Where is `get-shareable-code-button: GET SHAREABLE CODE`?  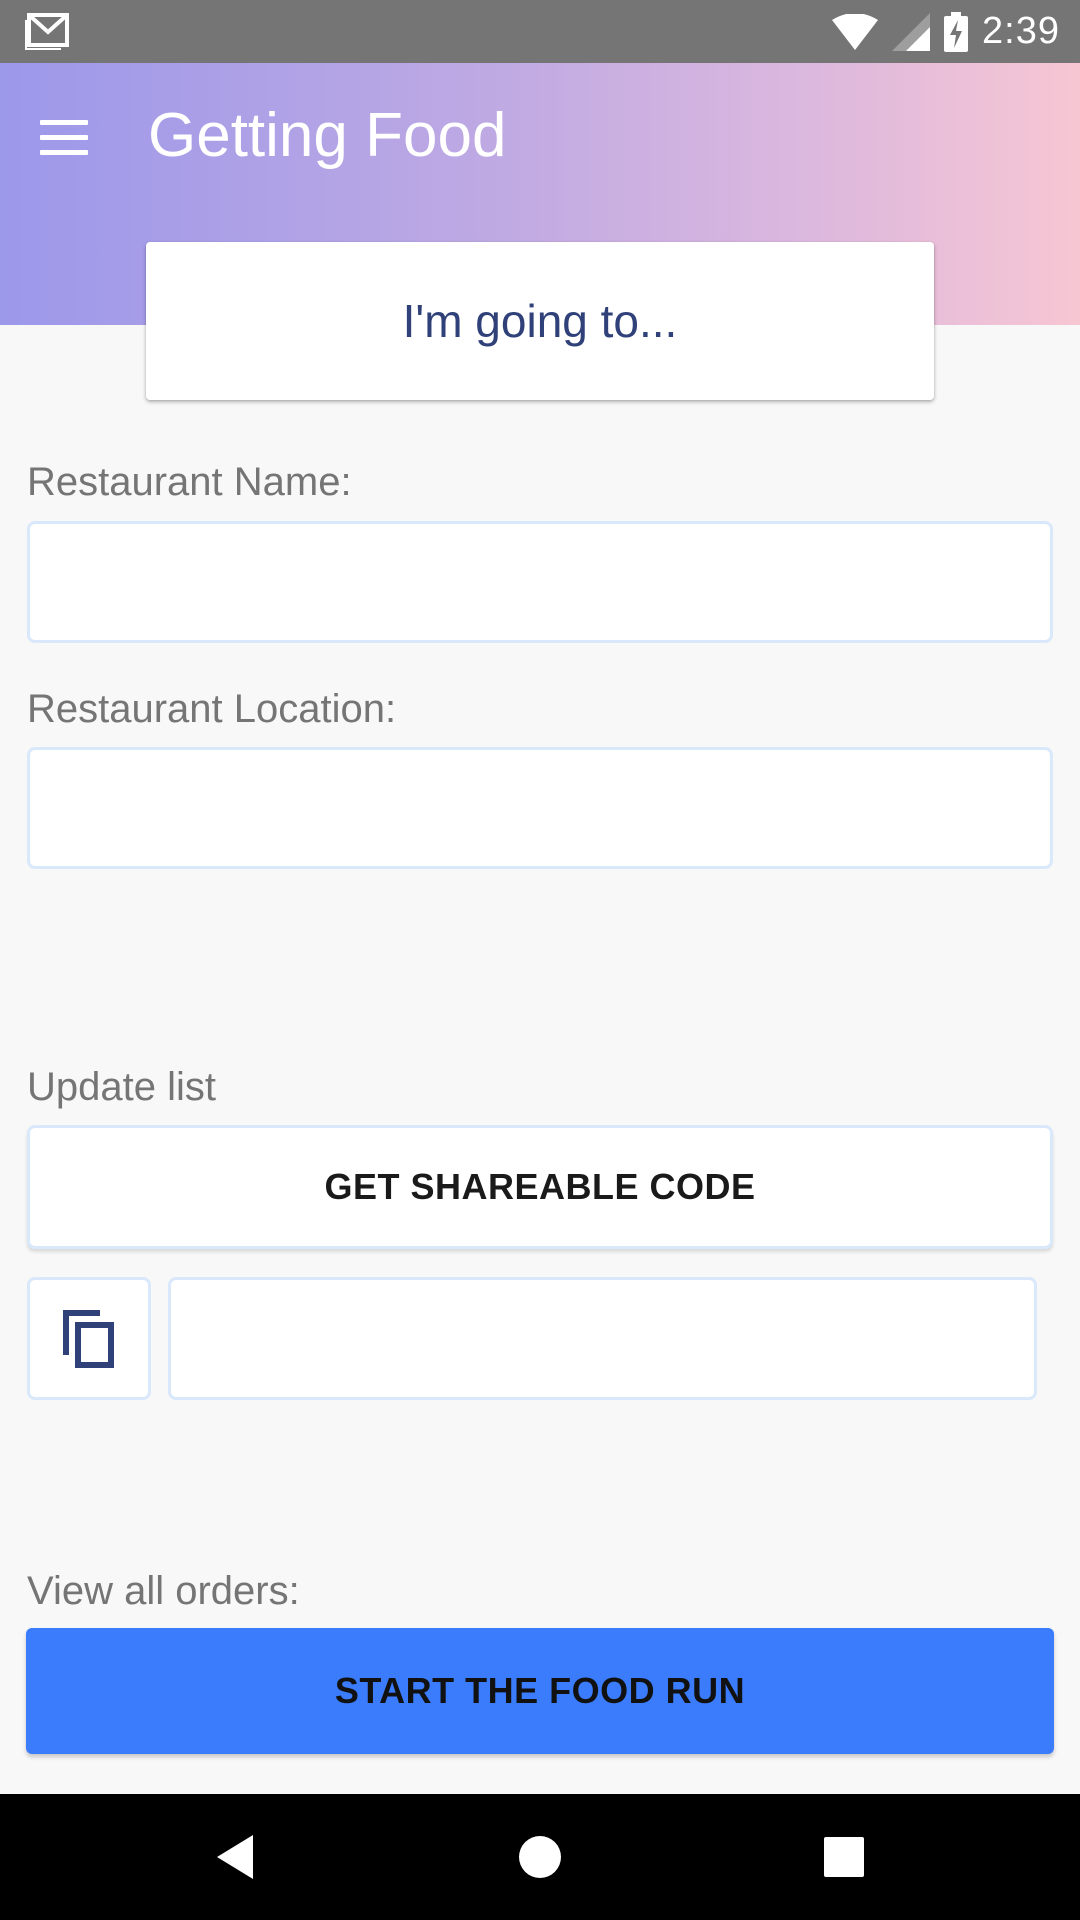 get-shareable-code-button: GET SHAREABLE CODE is located at coordinates (540, 1187).